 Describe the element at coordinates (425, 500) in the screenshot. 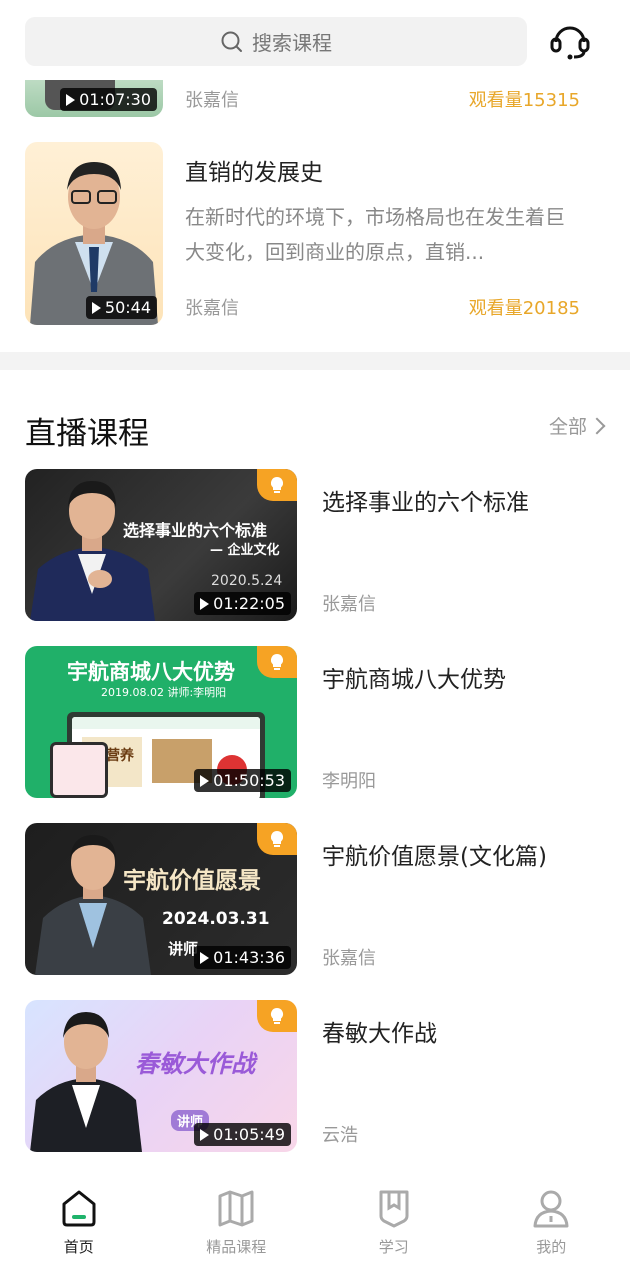

I see `live-title: 选择事业的六个标准` at that location.